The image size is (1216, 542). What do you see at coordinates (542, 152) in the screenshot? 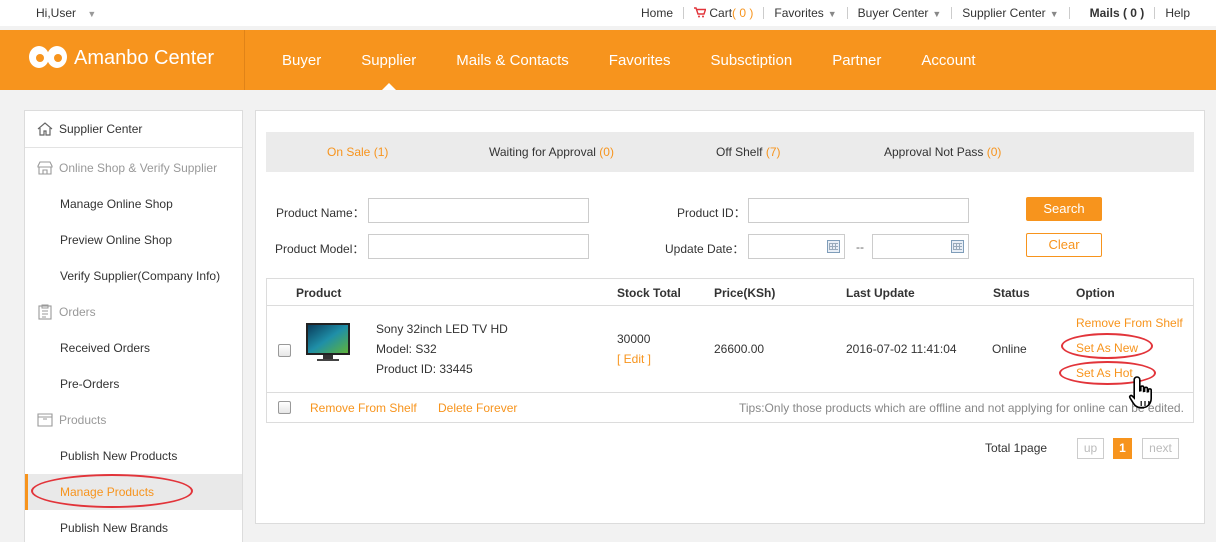
I see `tab-label: Waiting for Approval` at bounding box center [542, 152].